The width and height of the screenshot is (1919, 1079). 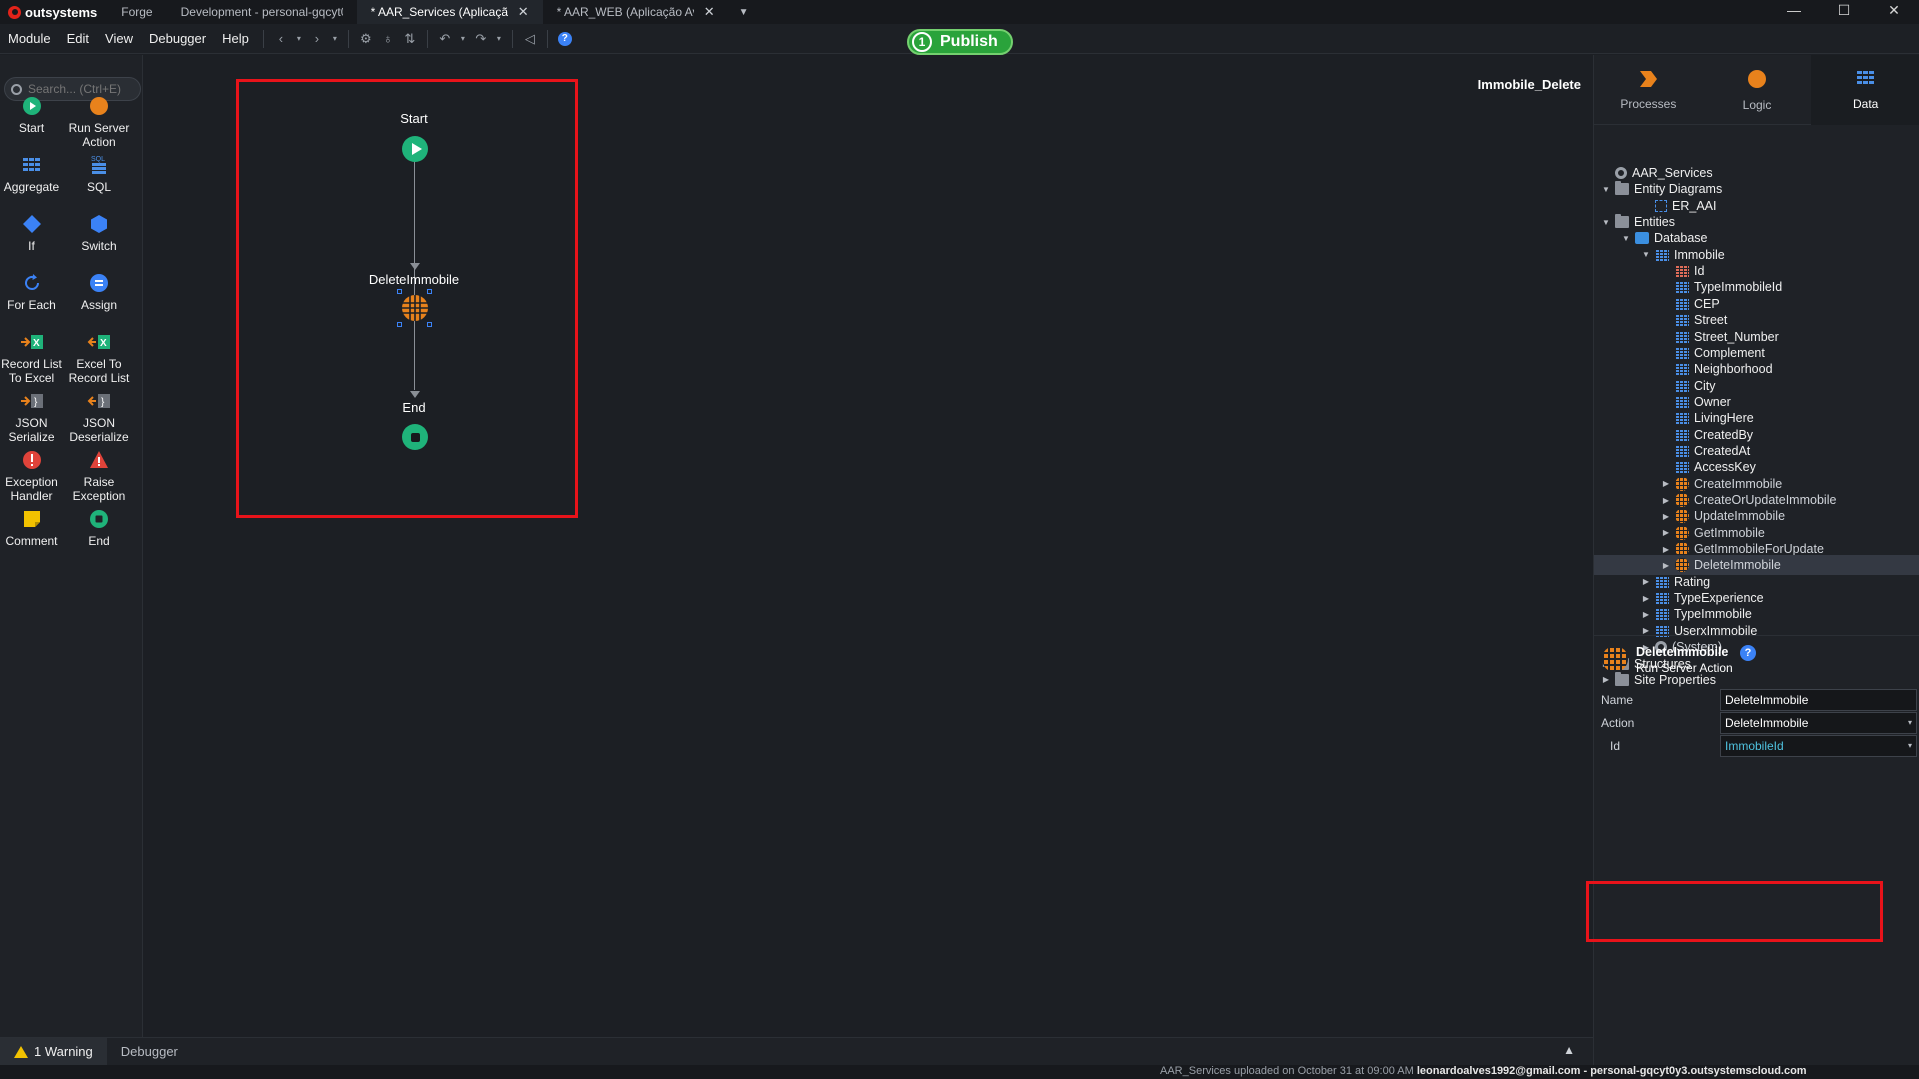 I want to click on property-name-field: DeleteImmobile, so click(x=1818, y=700).